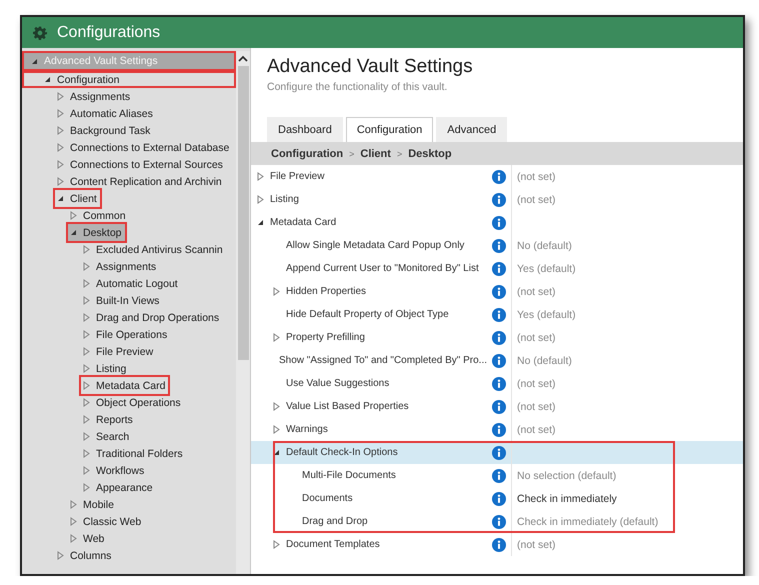 The image size is (759, 585). Describe the element at coordinates (297, 176) in the screenshot. I see `setting-label: File Preview` at that location.